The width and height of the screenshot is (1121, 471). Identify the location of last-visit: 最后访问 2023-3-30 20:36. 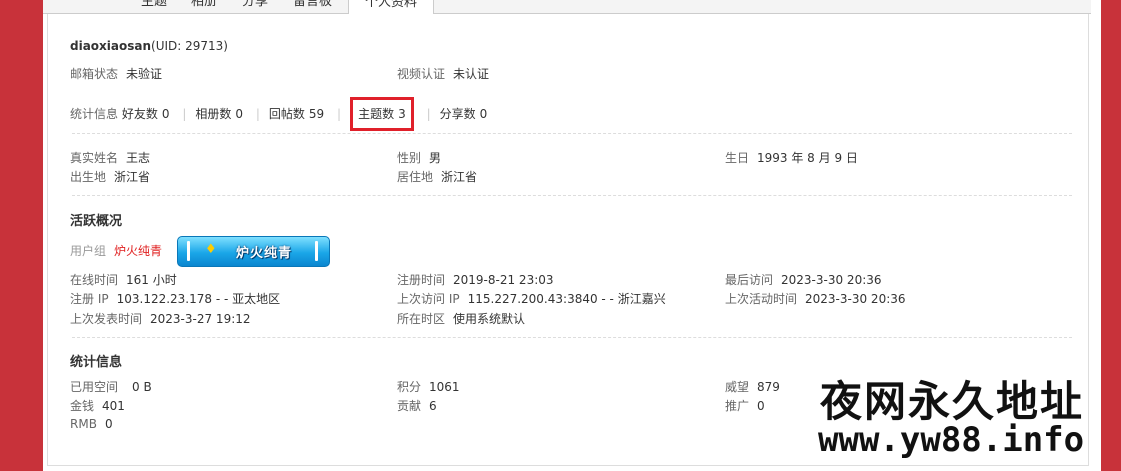
(803, 280).